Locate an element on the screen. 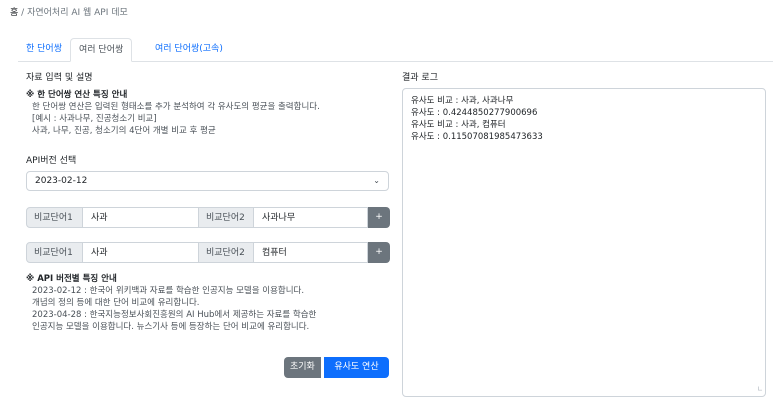 This screenshot has height=404, width=773. word-pair-row: 비교단어1 사과 비교단어2 사과나무 + is located at coordinates (208, 217).